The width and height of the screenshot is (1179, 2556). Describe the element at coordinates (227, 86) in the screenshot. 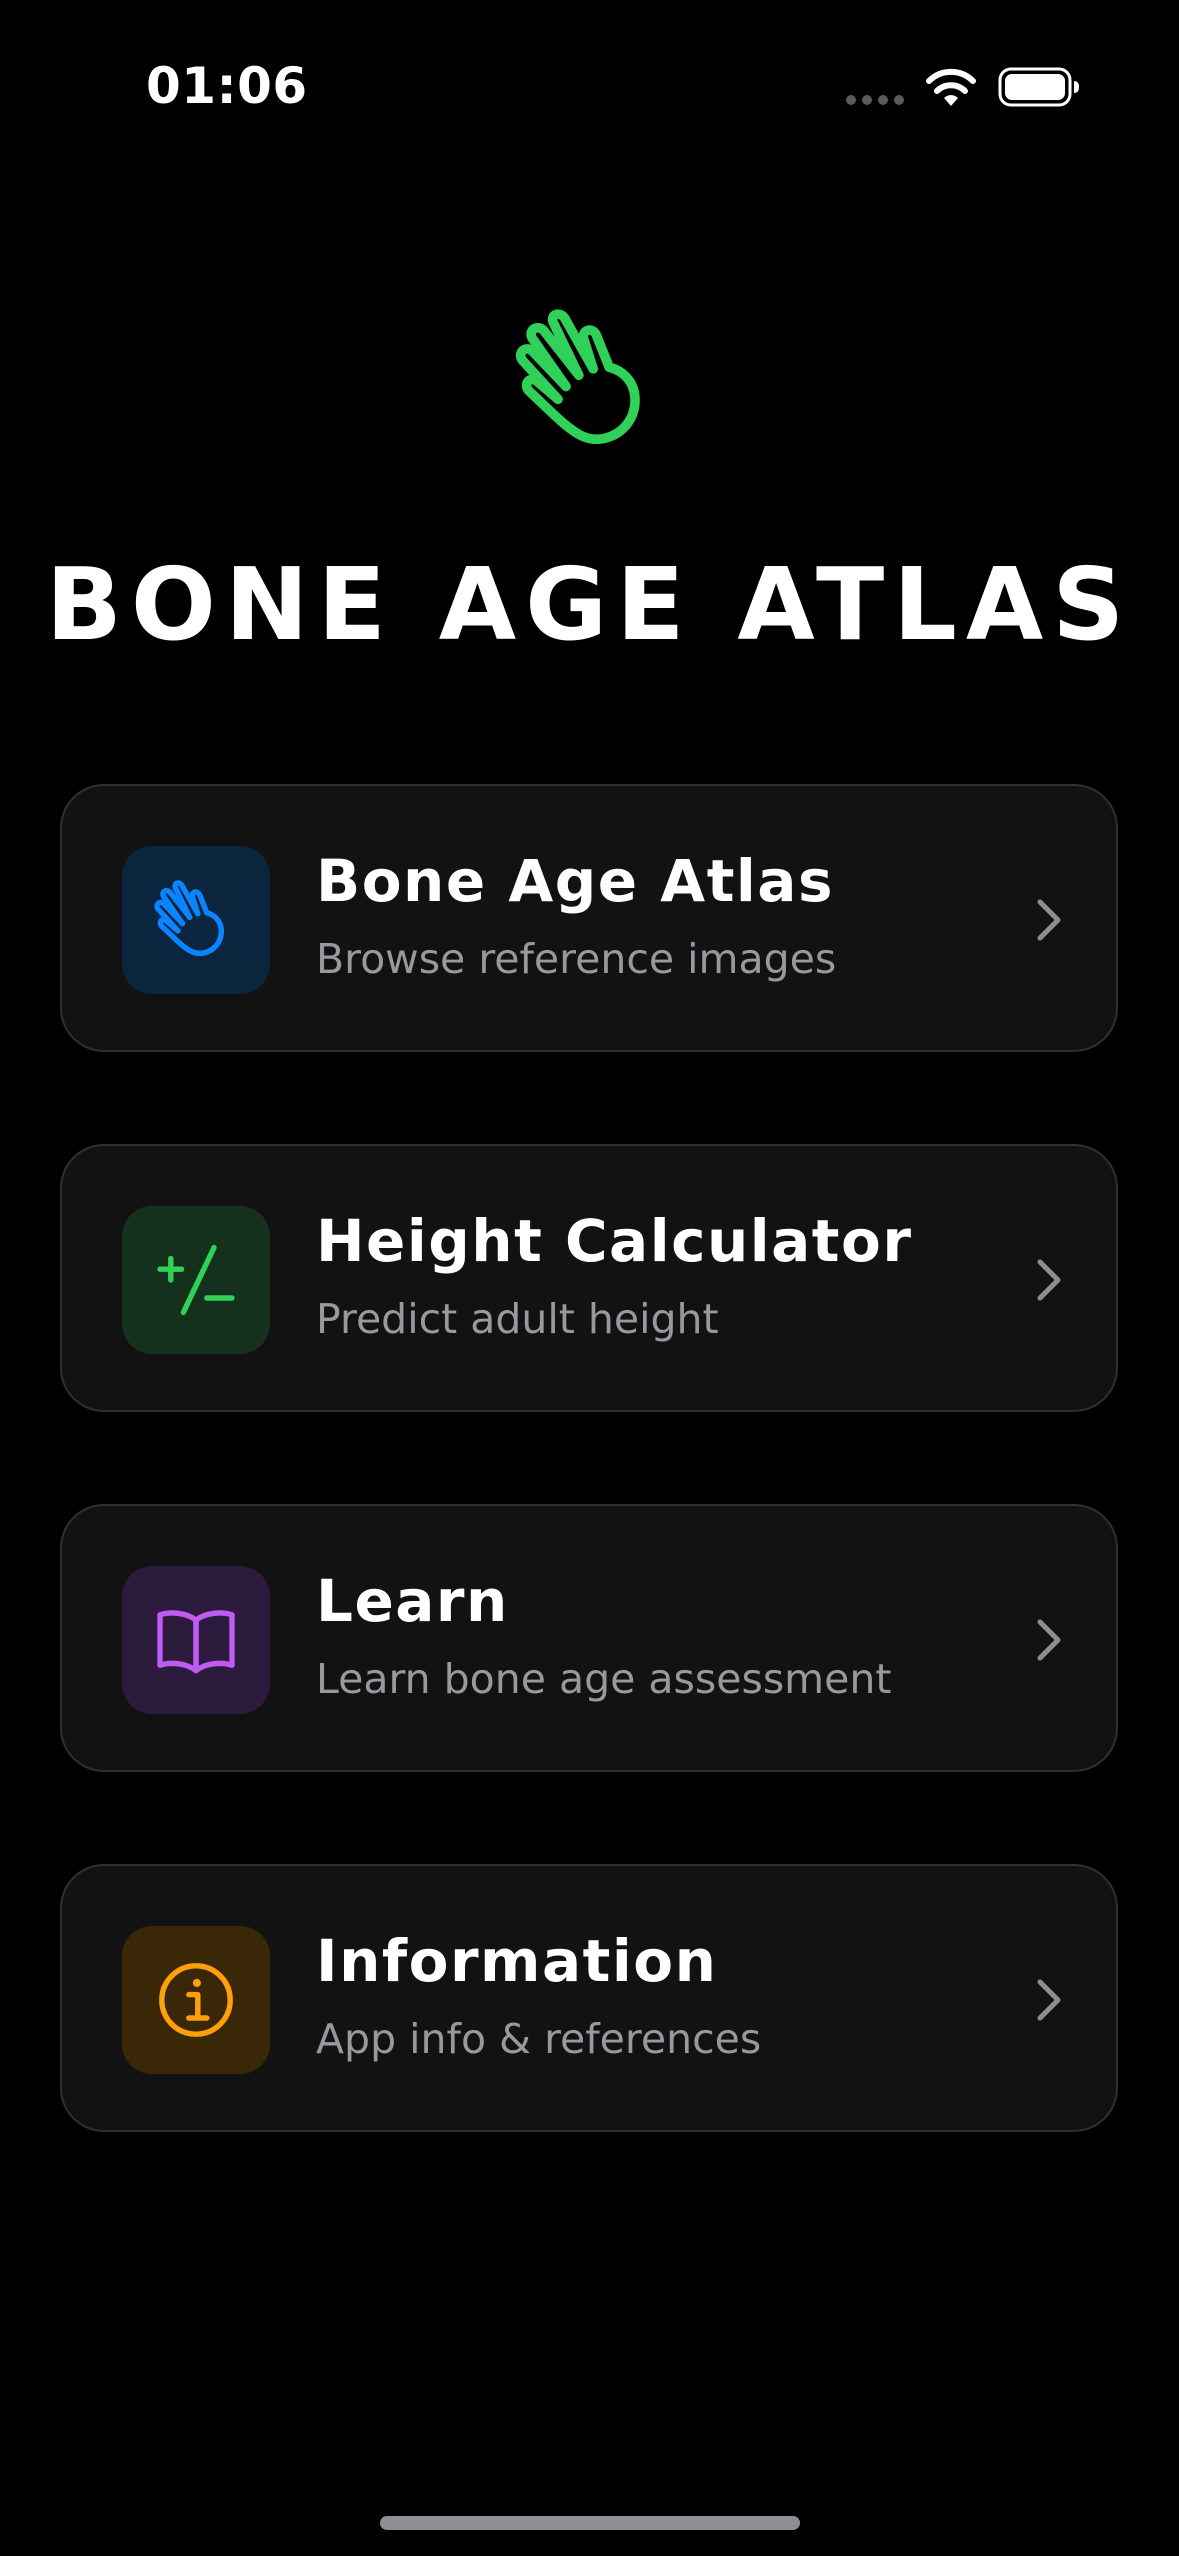

I see `status-time: 01:06` at that location.